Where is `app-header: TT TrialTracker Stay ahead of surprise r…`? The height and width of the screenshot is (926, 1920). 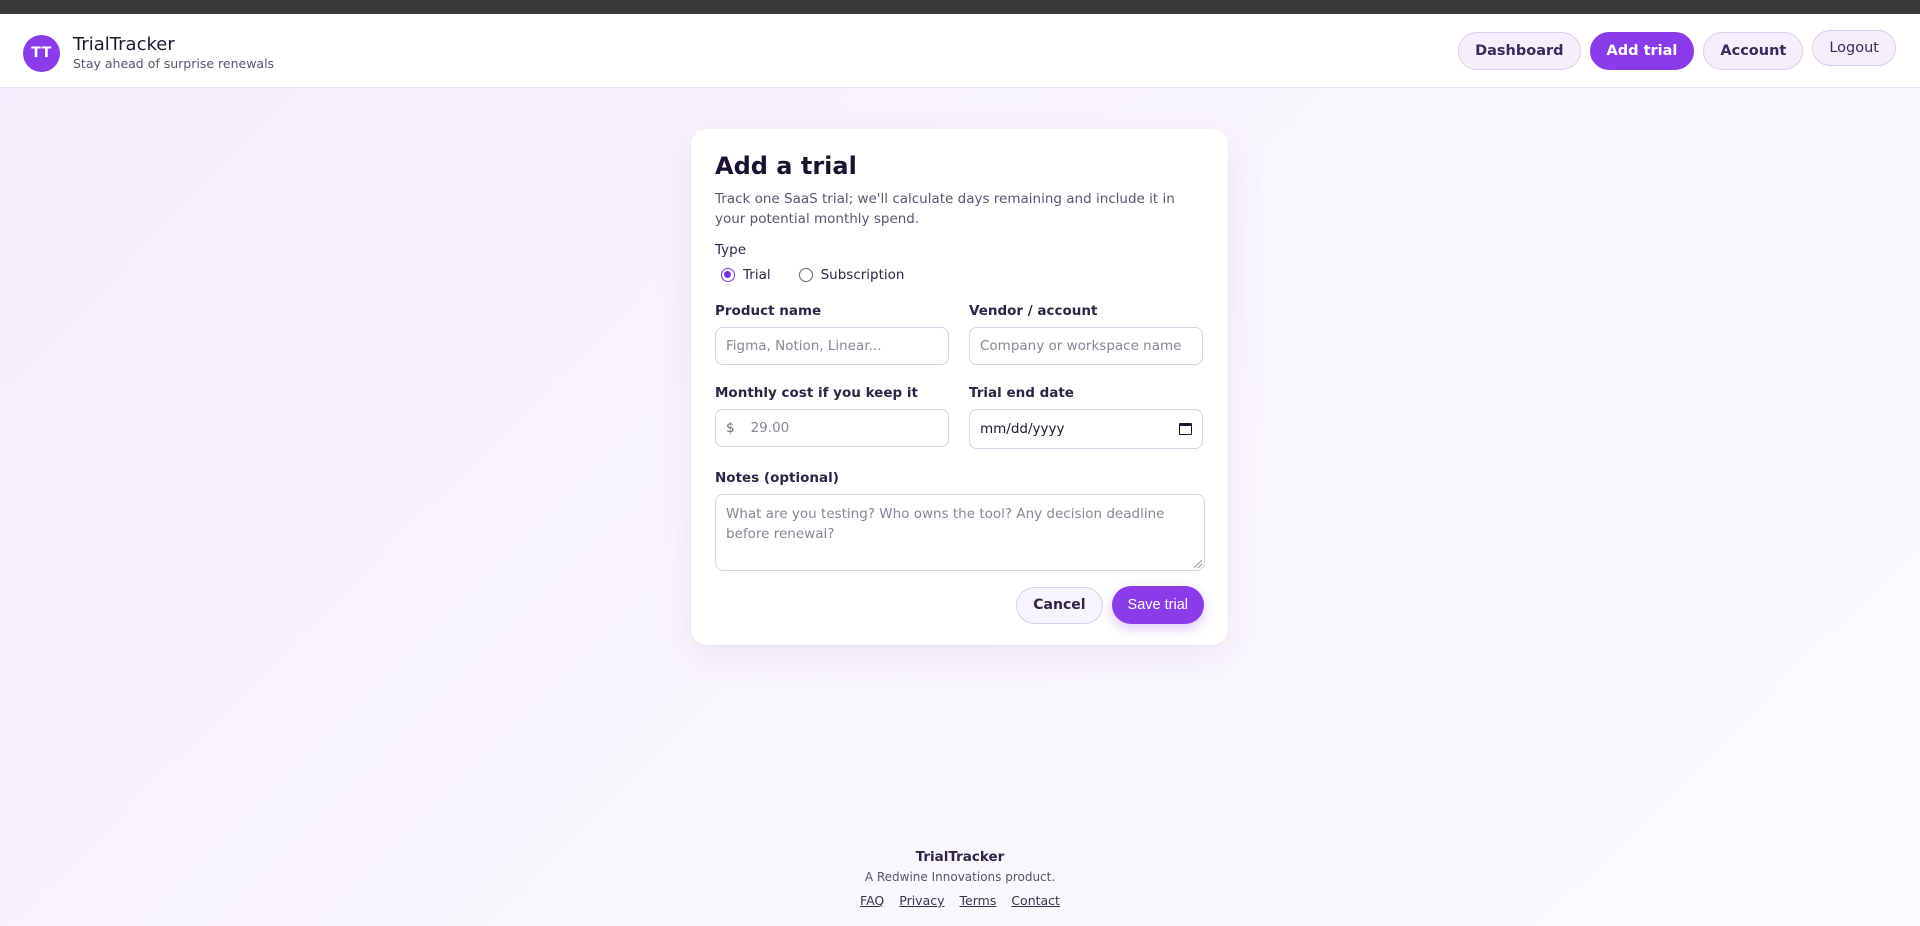 app-header: TT TrialTracker Stay ahead of surprise r… is located at coordinates (960, 51).